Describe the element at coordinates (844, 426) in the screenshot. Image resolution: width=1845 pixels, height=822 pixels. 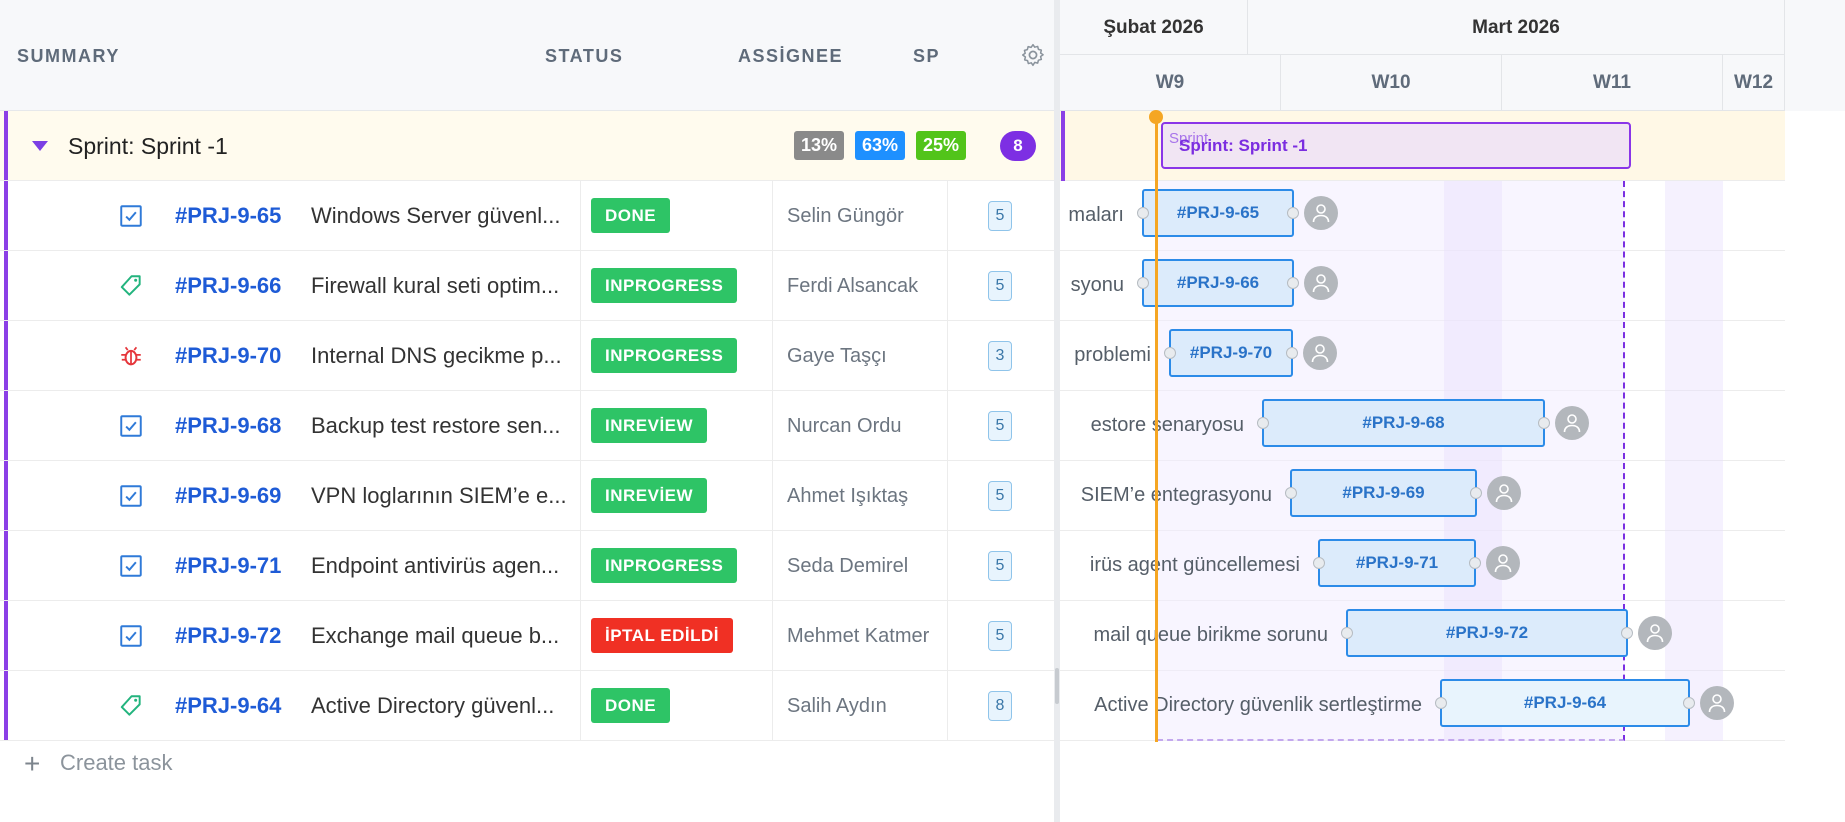
I see `assignee-name: Nurcan Ordu` at that location.